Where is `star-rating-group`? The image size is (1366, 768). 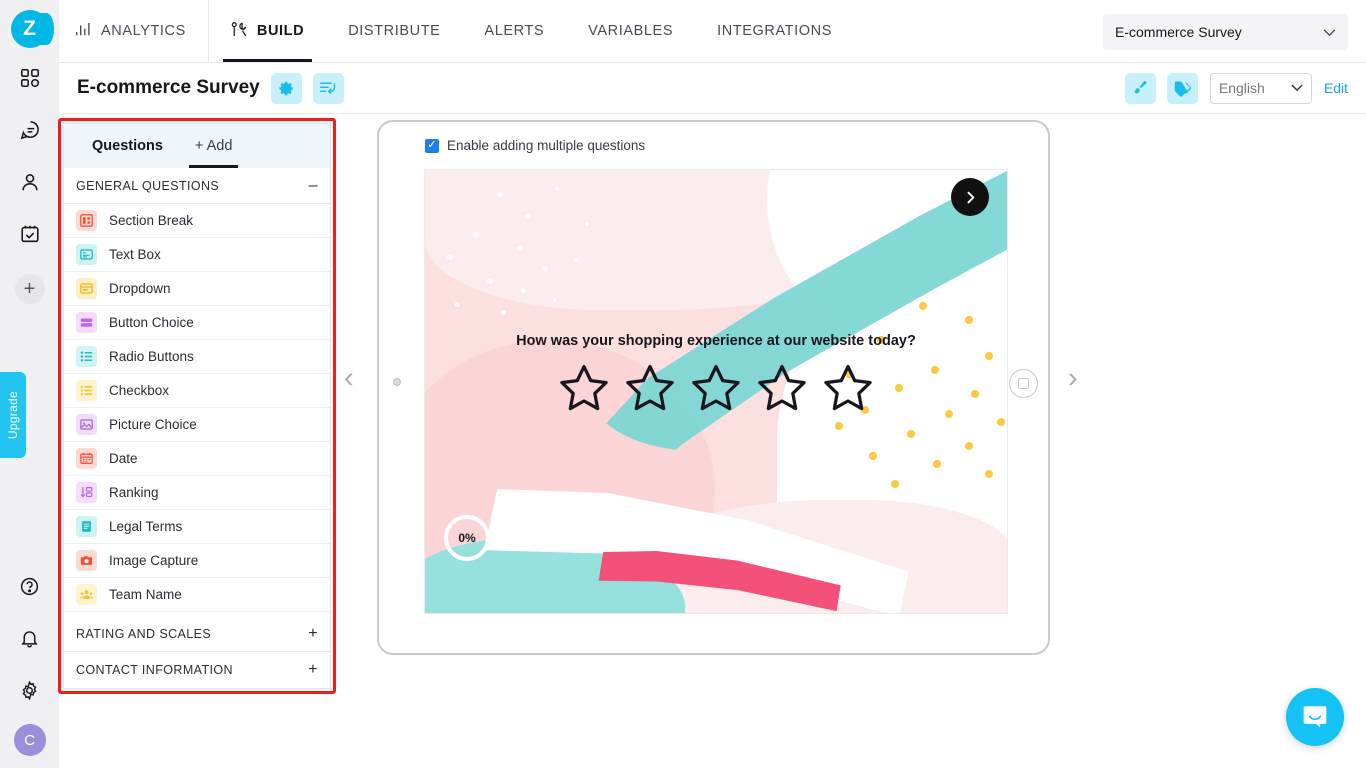
star-rating-group is located at coordinates (716, 390).